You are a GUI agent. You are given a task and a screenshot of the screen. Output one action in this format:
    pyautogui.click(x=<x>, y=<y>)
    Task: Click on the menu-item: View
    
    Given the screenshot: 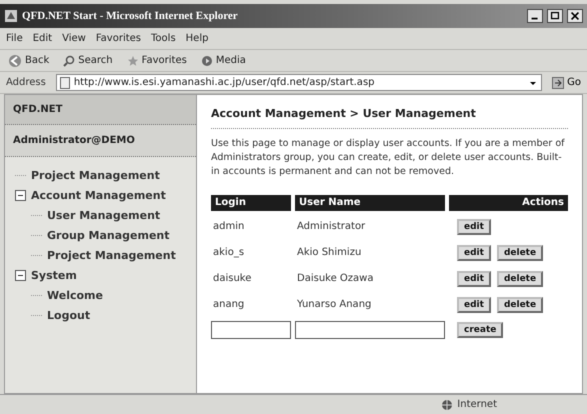 What is the action you would take?
    pyautogui.click(x=74, y=38)
    